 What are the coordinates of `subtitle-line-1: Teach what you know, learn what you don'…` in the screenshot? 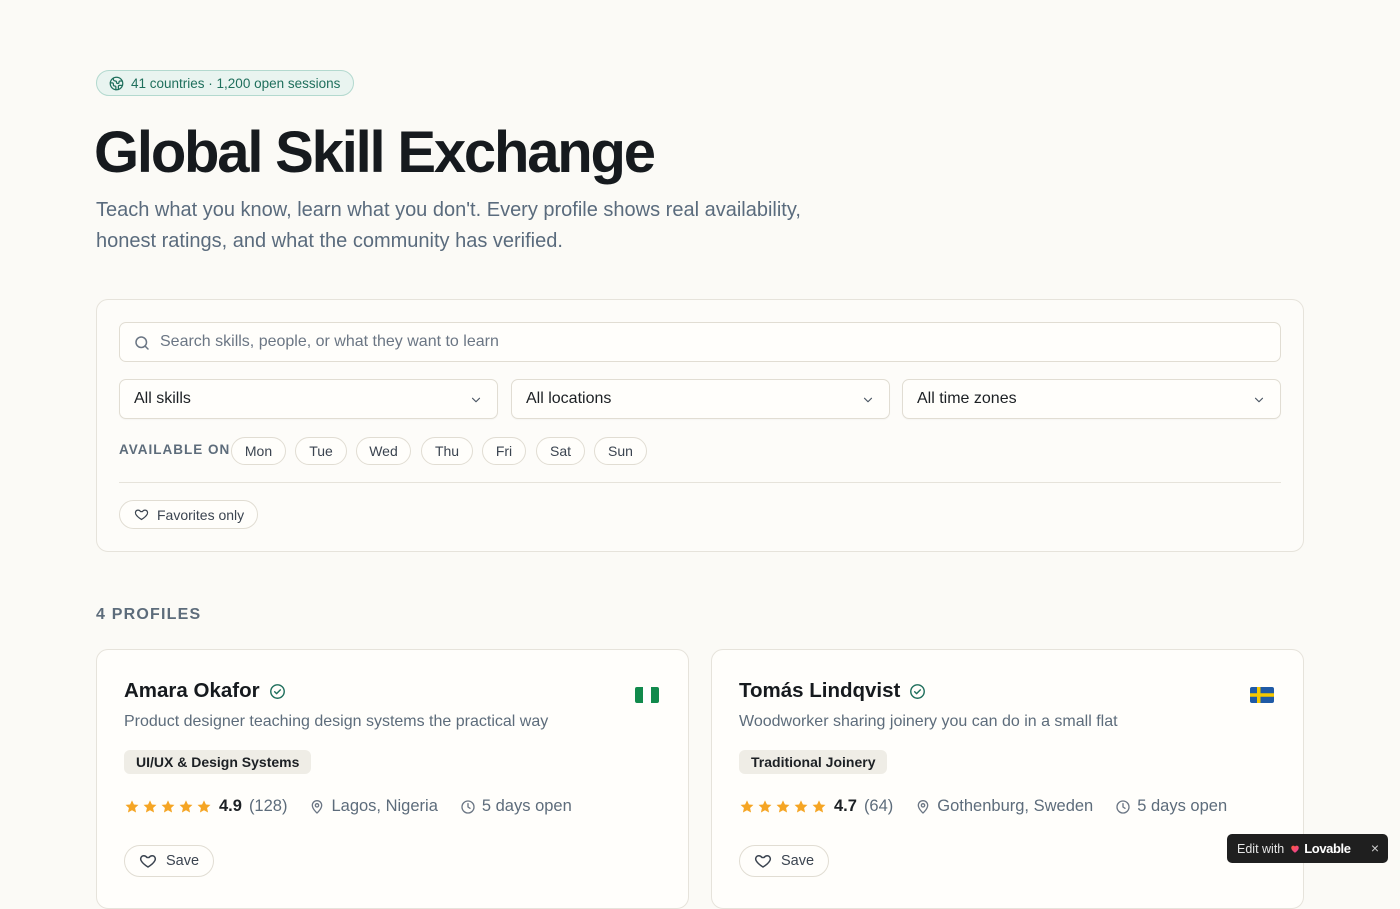 It's located at (448, 210).